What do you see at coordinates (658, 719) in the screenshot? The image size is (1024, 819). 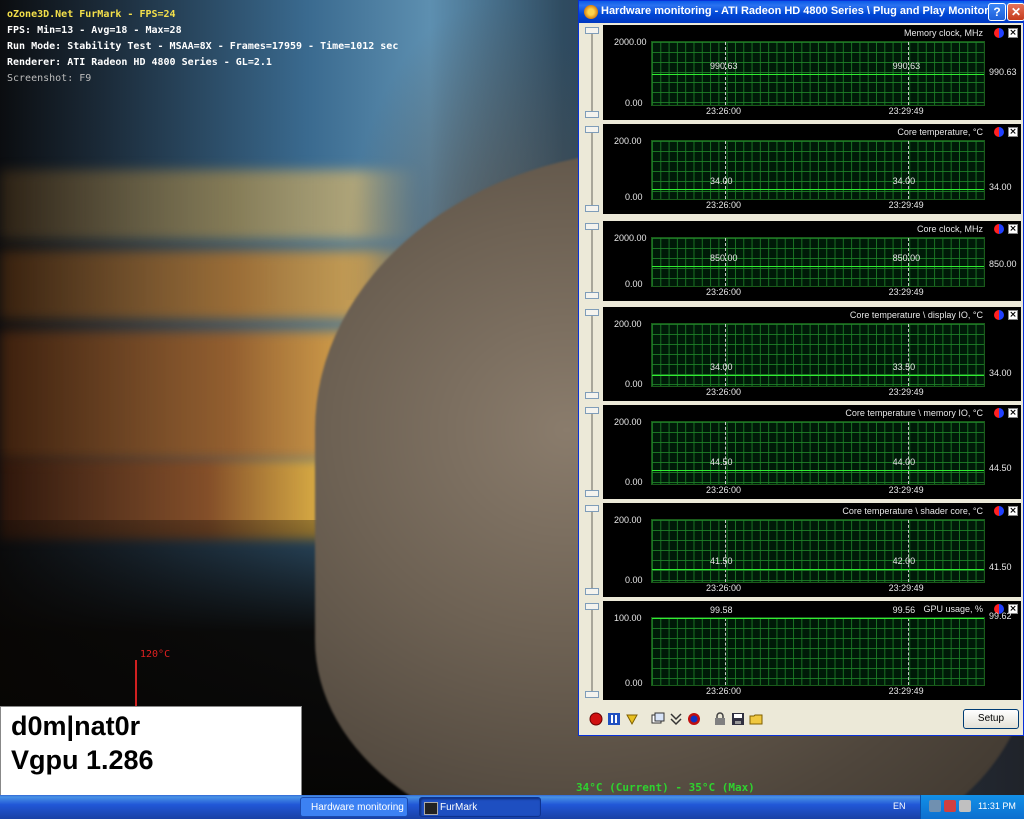 I see `windows-icon` at bounding box center [658, 719].